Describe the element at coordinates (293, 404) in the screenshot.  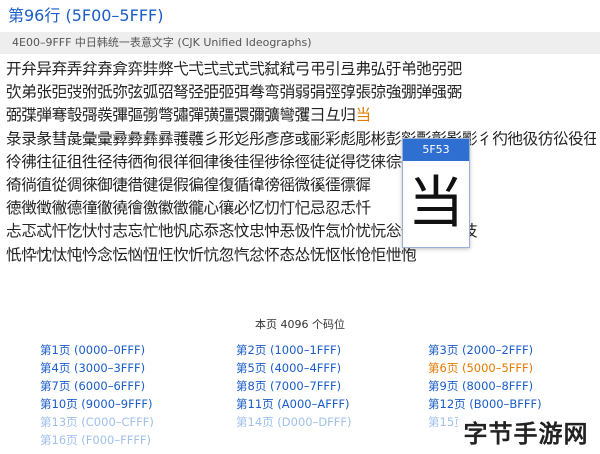
I see `page-link: 第11页 (A000–AFFF)` at that location.